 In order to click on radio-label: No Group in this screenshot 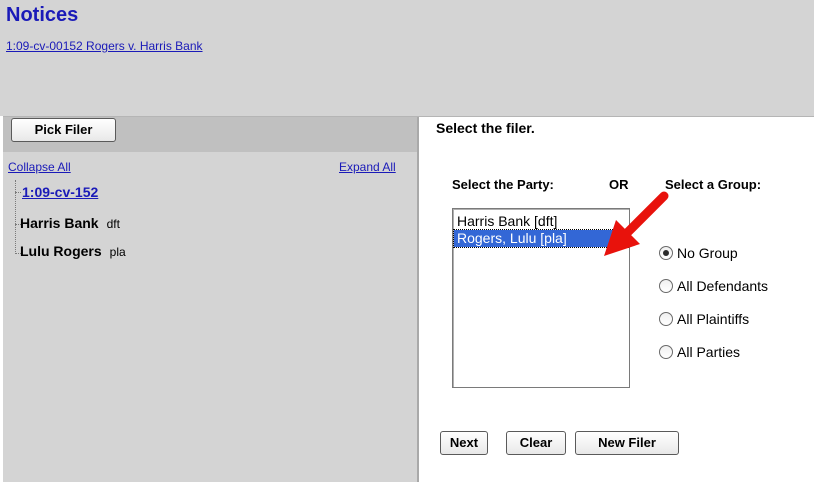, I will do `click(707, 253)`.